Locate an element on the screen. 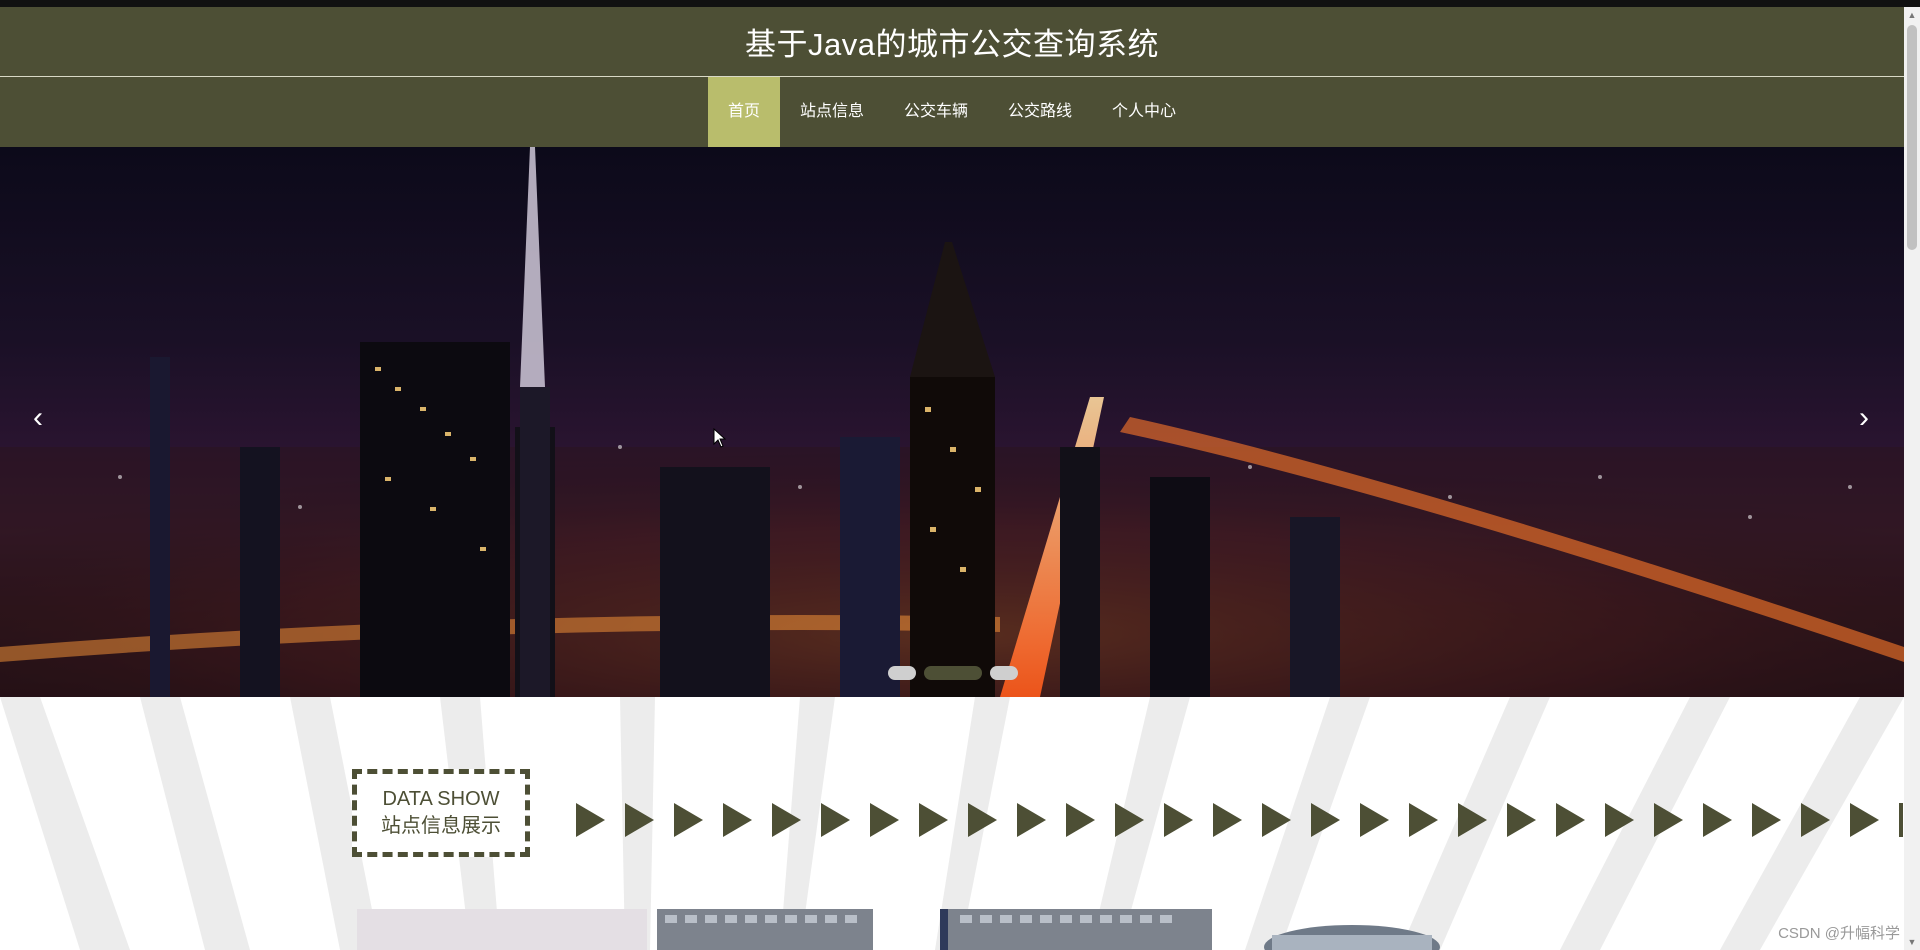  mouse-cursor-icon is located at coordinates (720, 438).